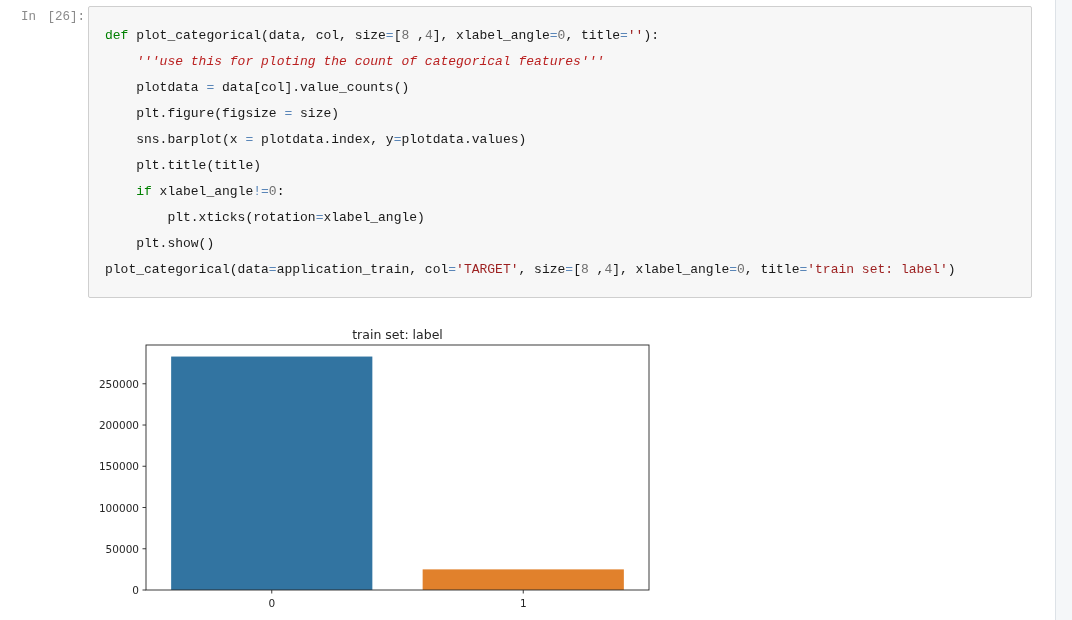 The height and width of the screenshot is (620, 1072). I want to click on y-tick-label: 0, so click(135, 590).